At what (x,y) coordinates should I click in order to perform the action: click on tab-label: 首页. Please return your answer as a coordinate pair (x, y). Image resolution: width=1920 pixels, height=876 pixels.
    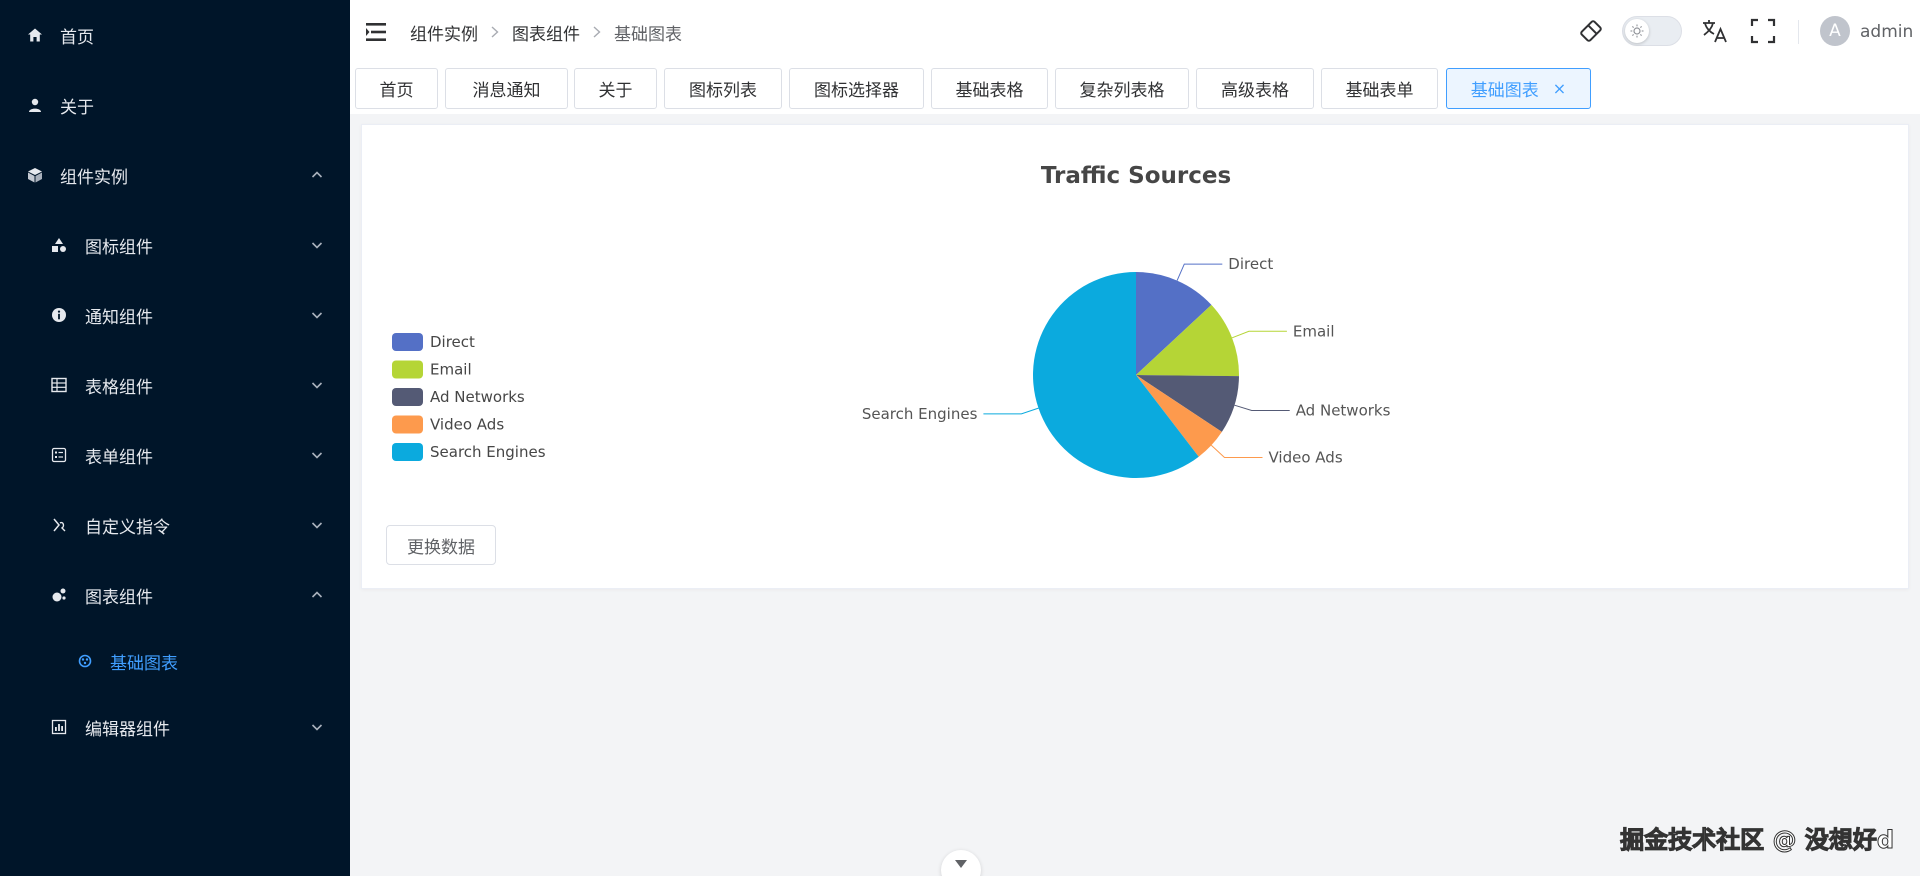
    Looking at the image, I should click on (396, 91).